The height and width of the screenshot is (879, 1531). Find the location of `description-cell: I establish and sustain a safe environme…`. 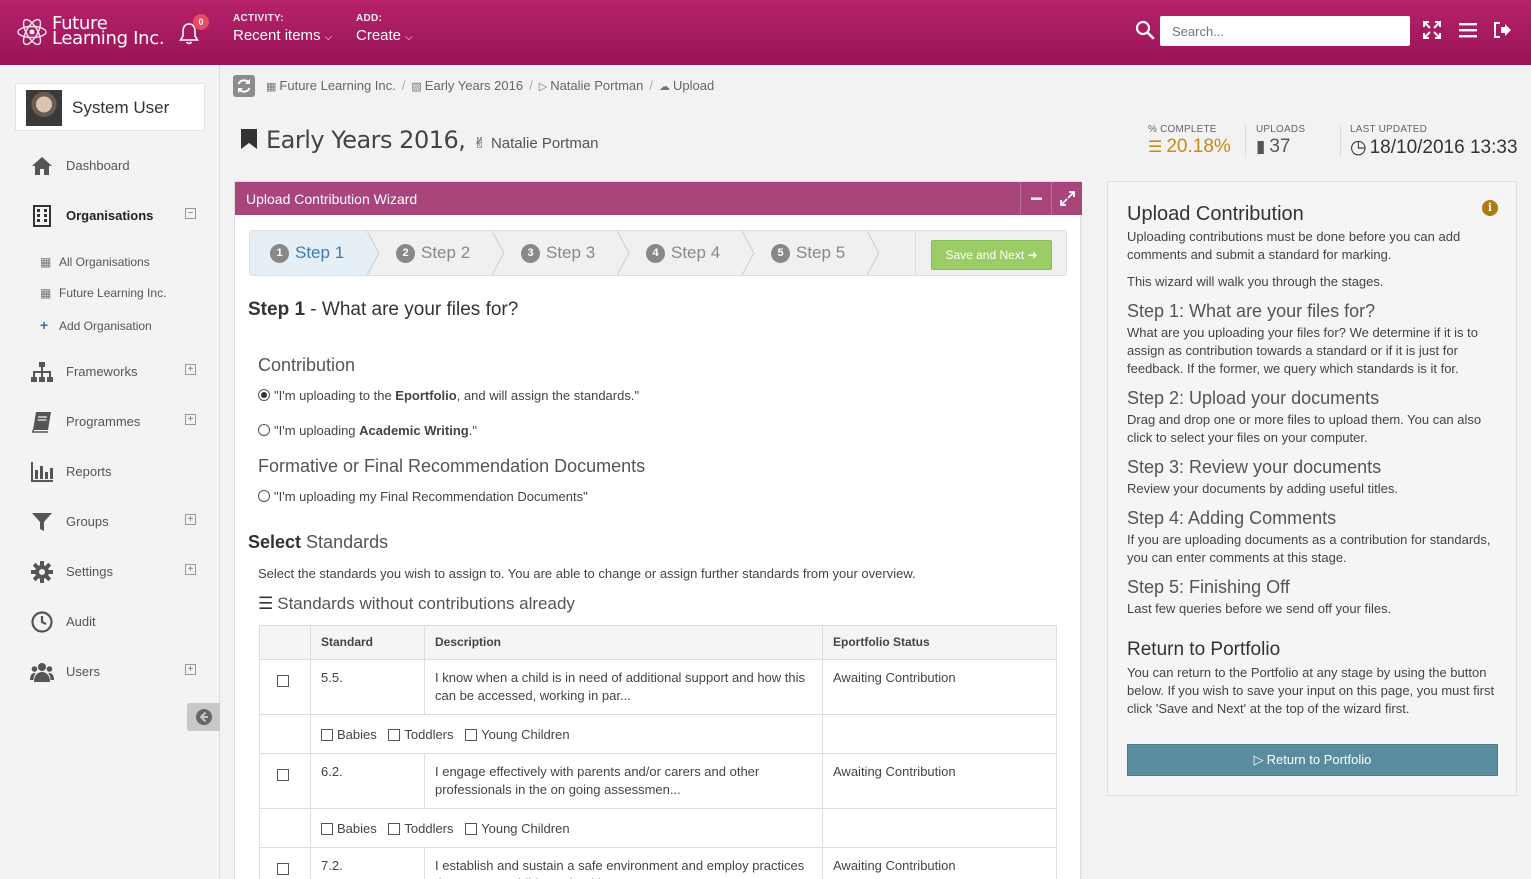

description-cell: I establish and sustain a safe environme… is located at coordinates (623, 863).